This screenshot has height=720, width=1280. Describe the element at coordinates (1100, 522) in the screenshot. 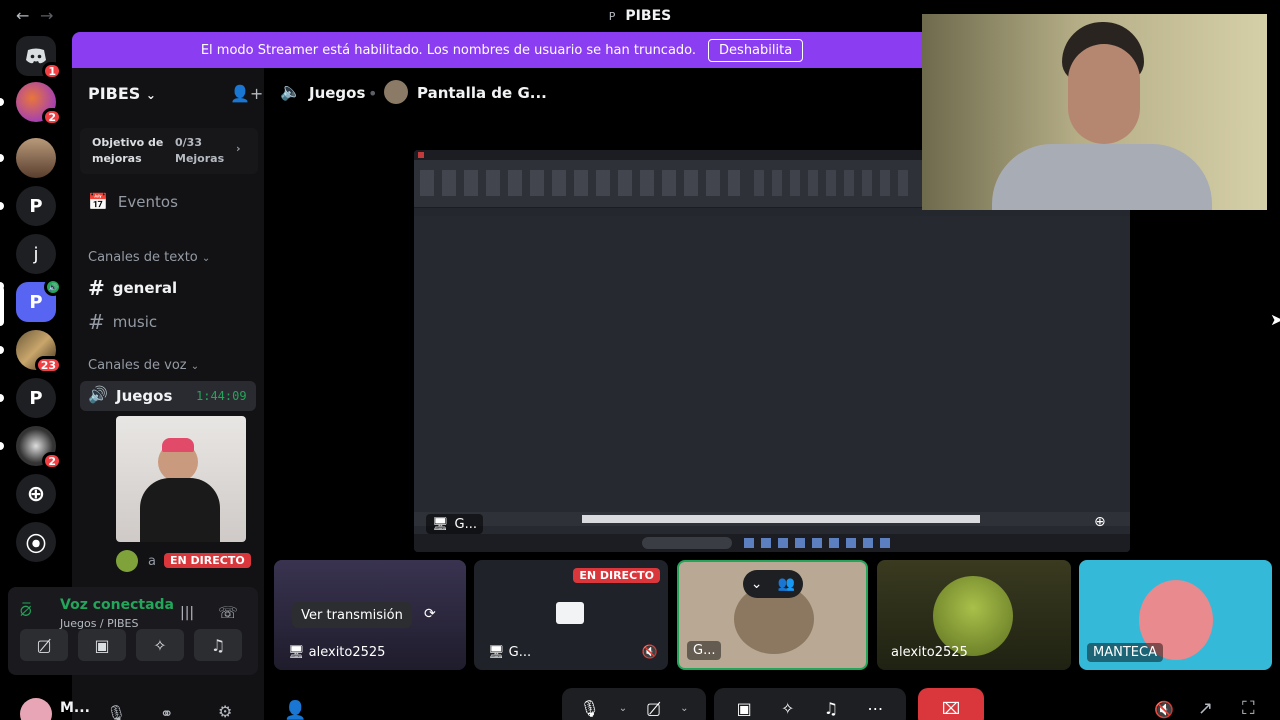

I see `zoom-icon: ⊕` at that location.